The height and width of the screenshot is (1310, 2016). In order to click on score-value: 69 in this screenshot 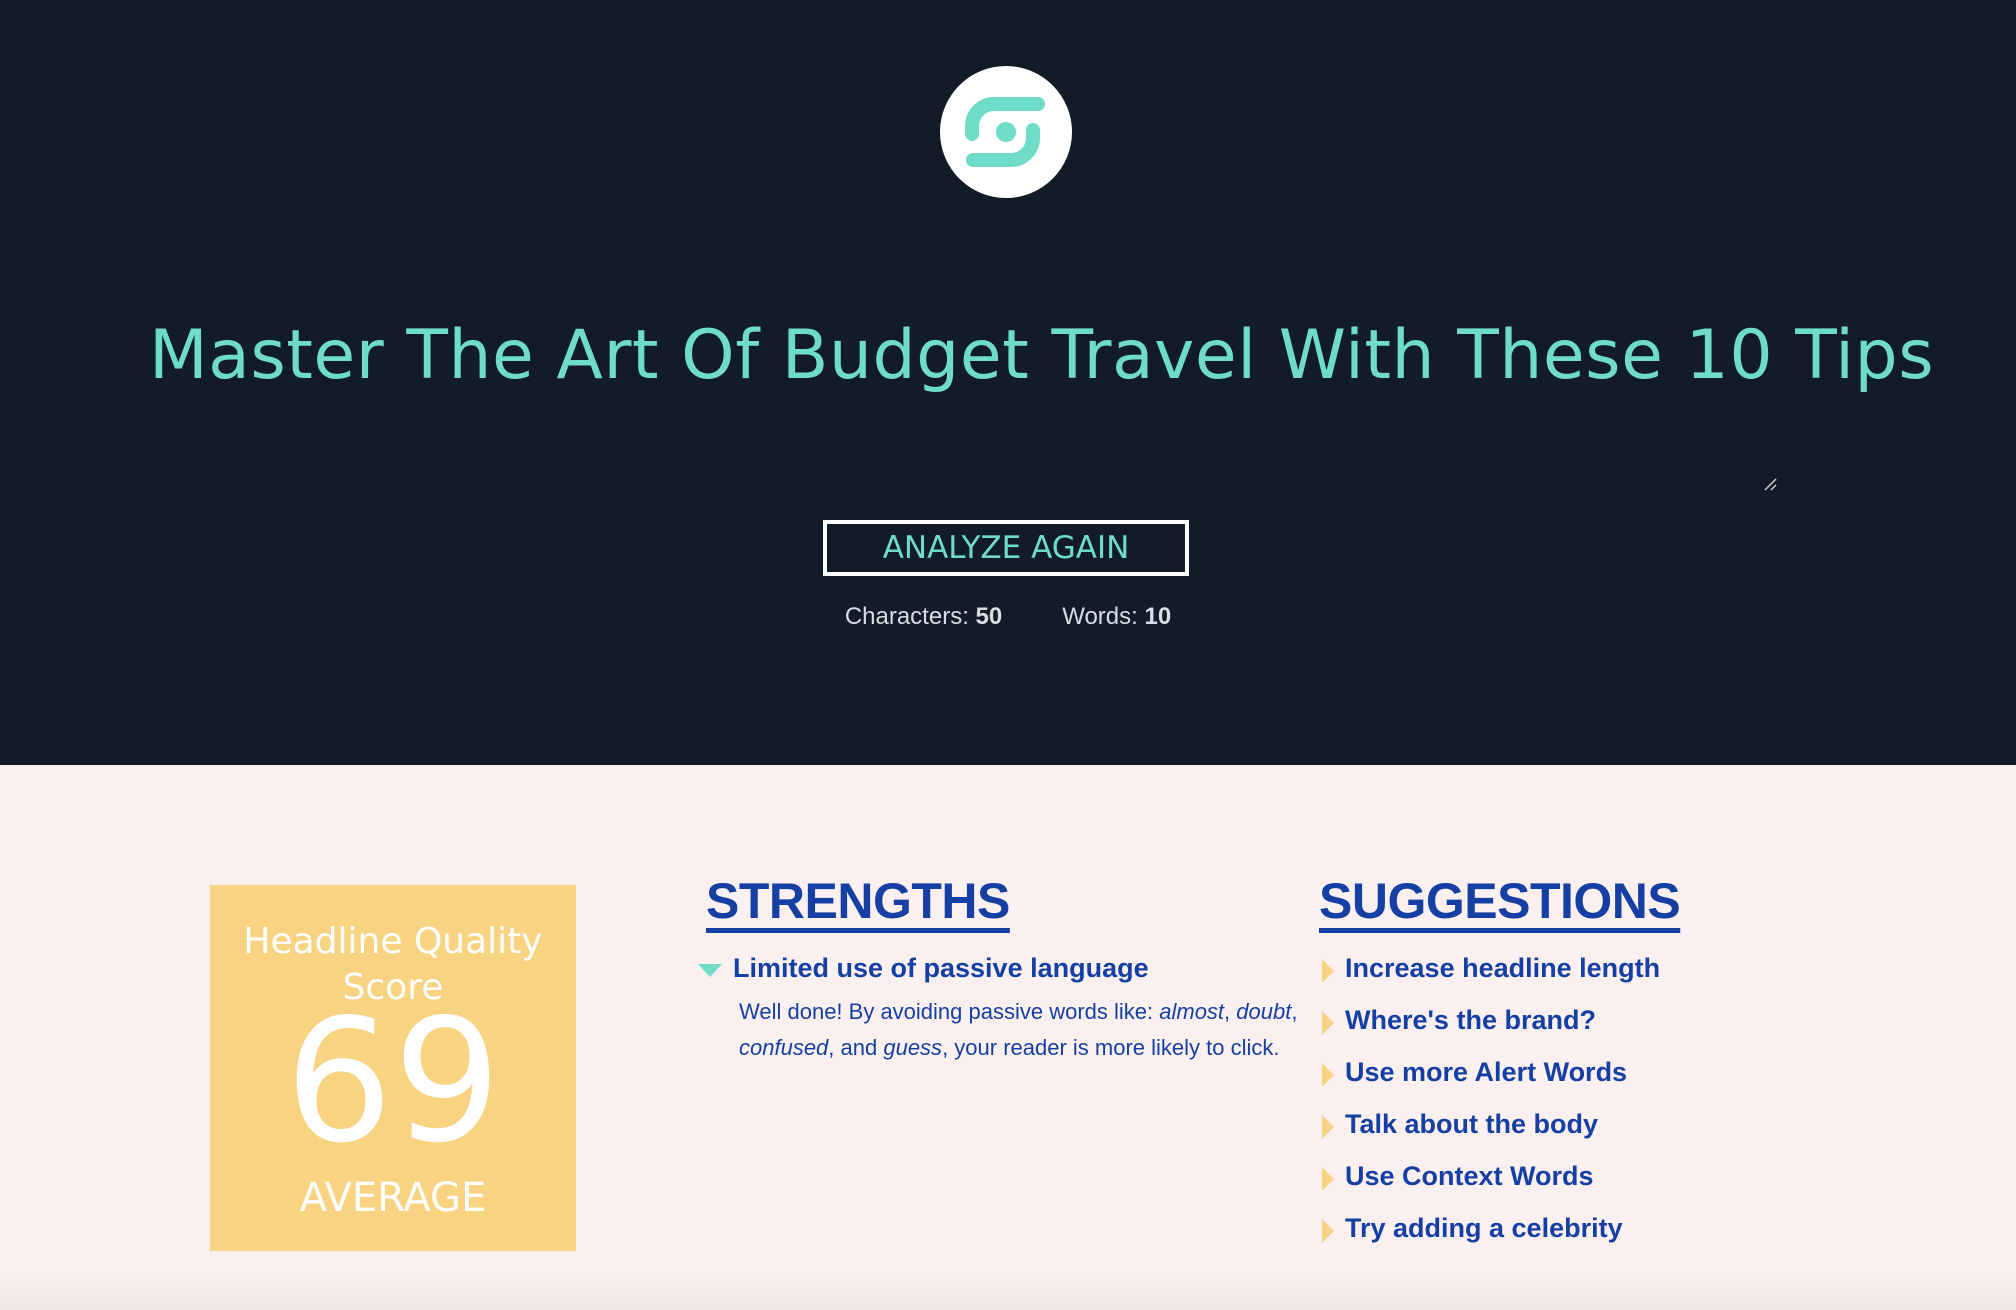, I will do `click(393, 1082)`.